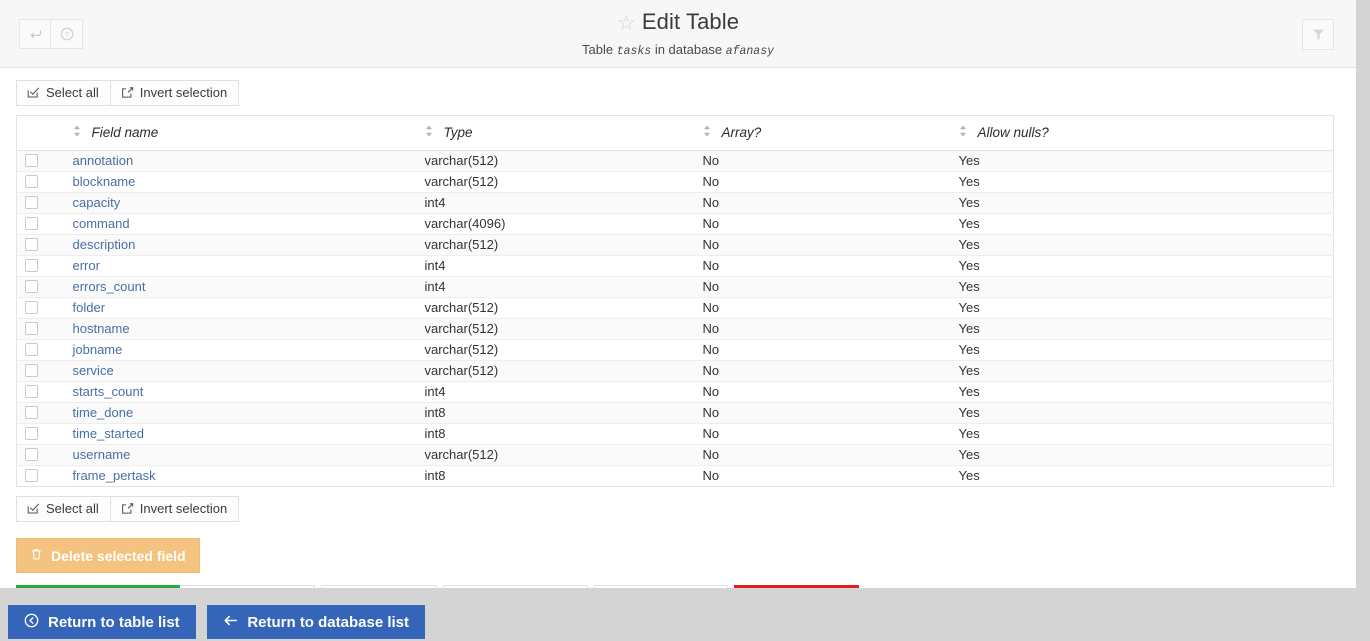 This screenshot has height=641, width=1370. I want to click on field-name-link: description, so click(104, 244).